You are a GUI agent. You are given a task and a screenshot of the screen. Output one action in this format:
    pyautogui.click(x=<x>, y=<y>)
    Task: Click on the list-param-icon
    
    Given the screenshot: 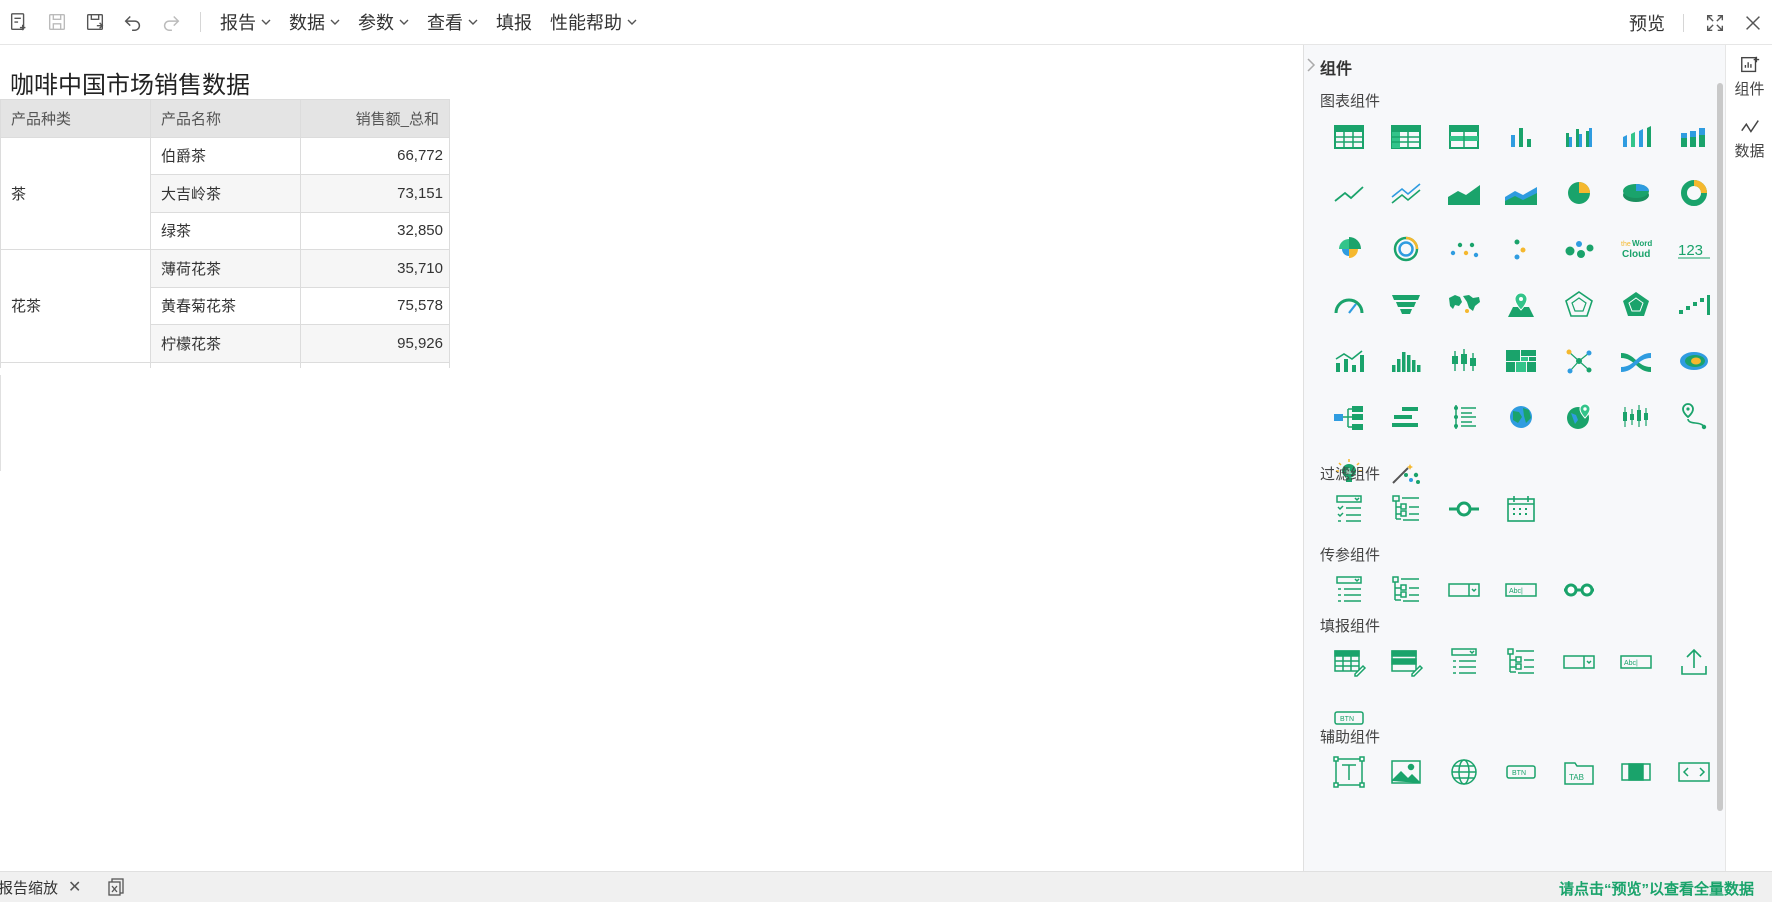 What is the action you would take?
    pyautogui.click(x=1349, y=590)
    